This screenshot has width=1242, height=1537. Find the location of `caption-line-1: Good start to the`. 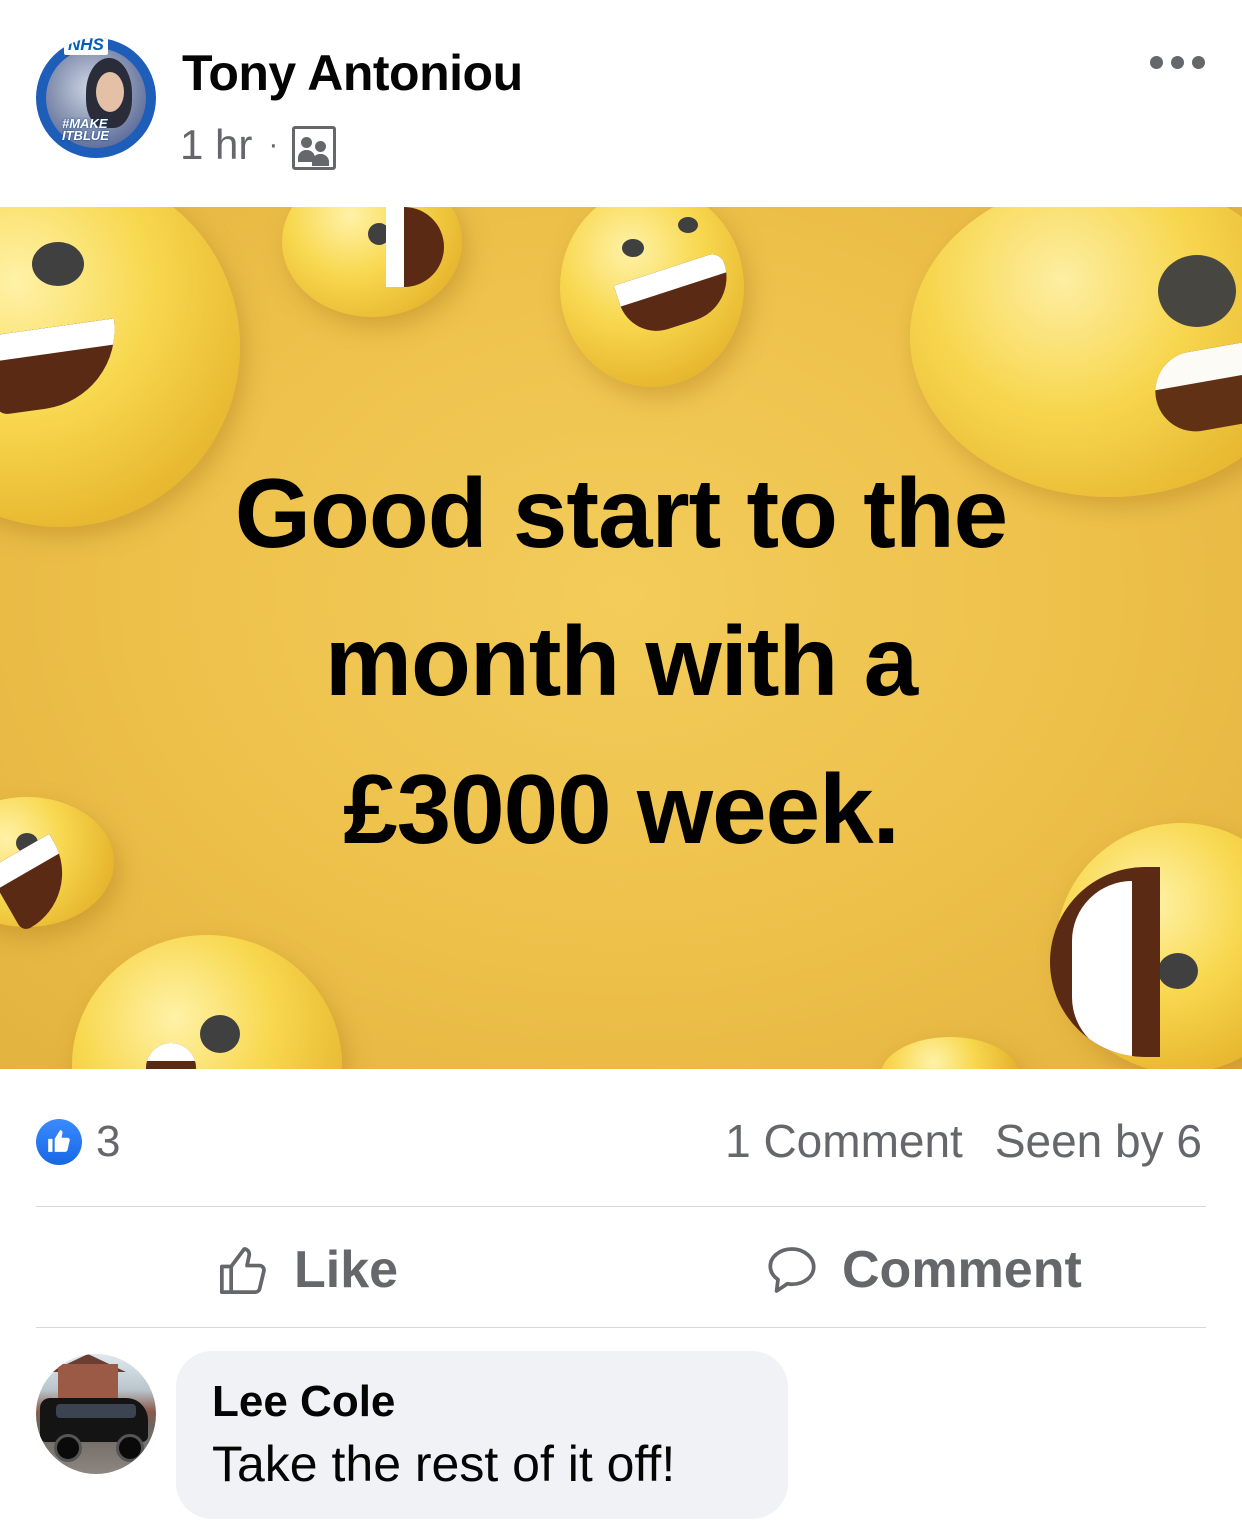

caption-line-1: Good start to the is located at coordinates (621, 513).